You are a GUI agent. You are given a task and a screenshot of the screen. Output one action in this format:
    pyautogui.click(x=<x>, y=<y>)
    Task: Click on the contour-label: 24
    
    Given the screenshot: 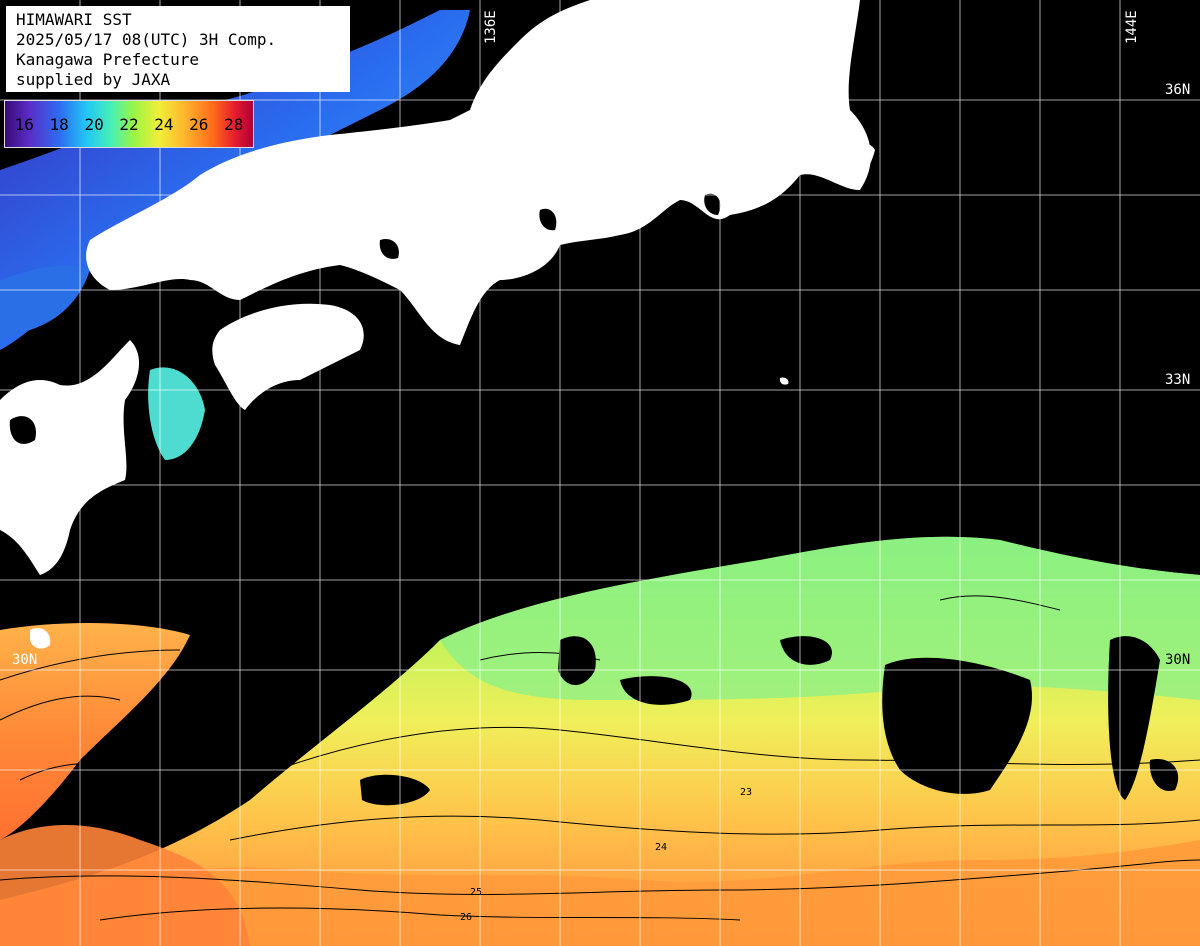 What is the action you would take?
    pyautogui.click(x=661, y=847)
    